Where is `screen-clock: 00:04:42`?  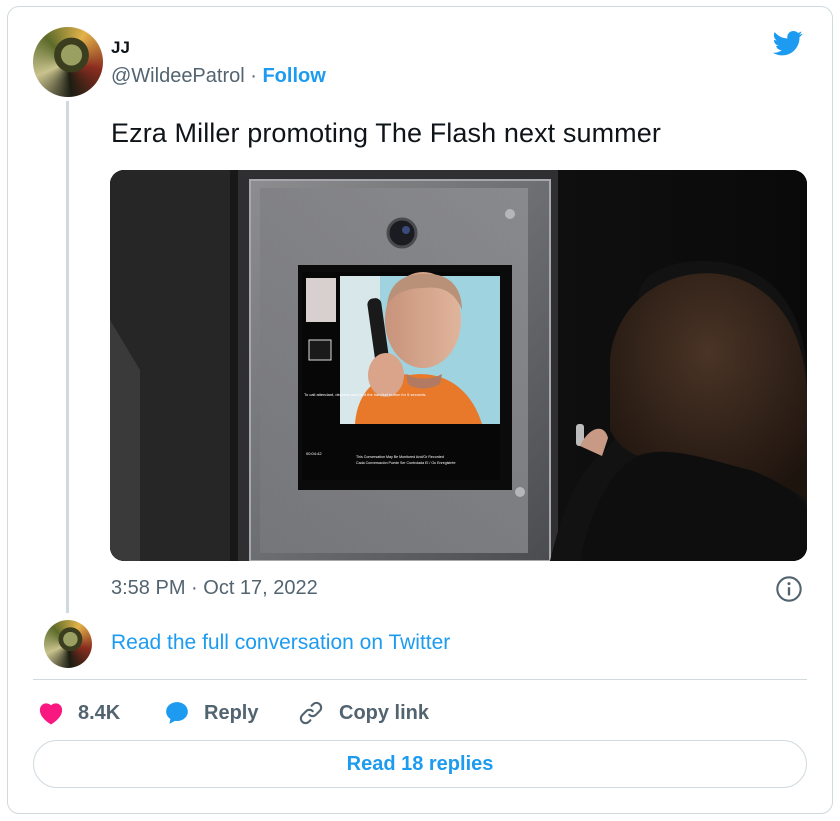
screen-clock: 00:04:42 is located at coordinates (314, 453).